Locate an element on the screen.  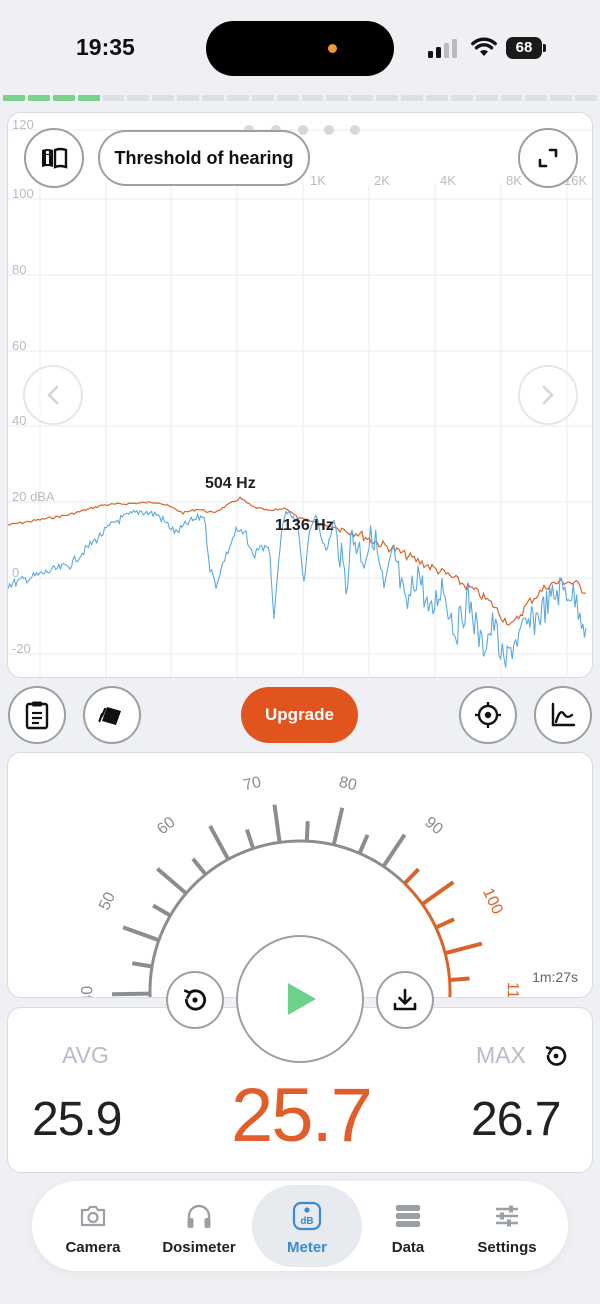
upgrade-button: Upgrade is located at coordinates (299, 715).